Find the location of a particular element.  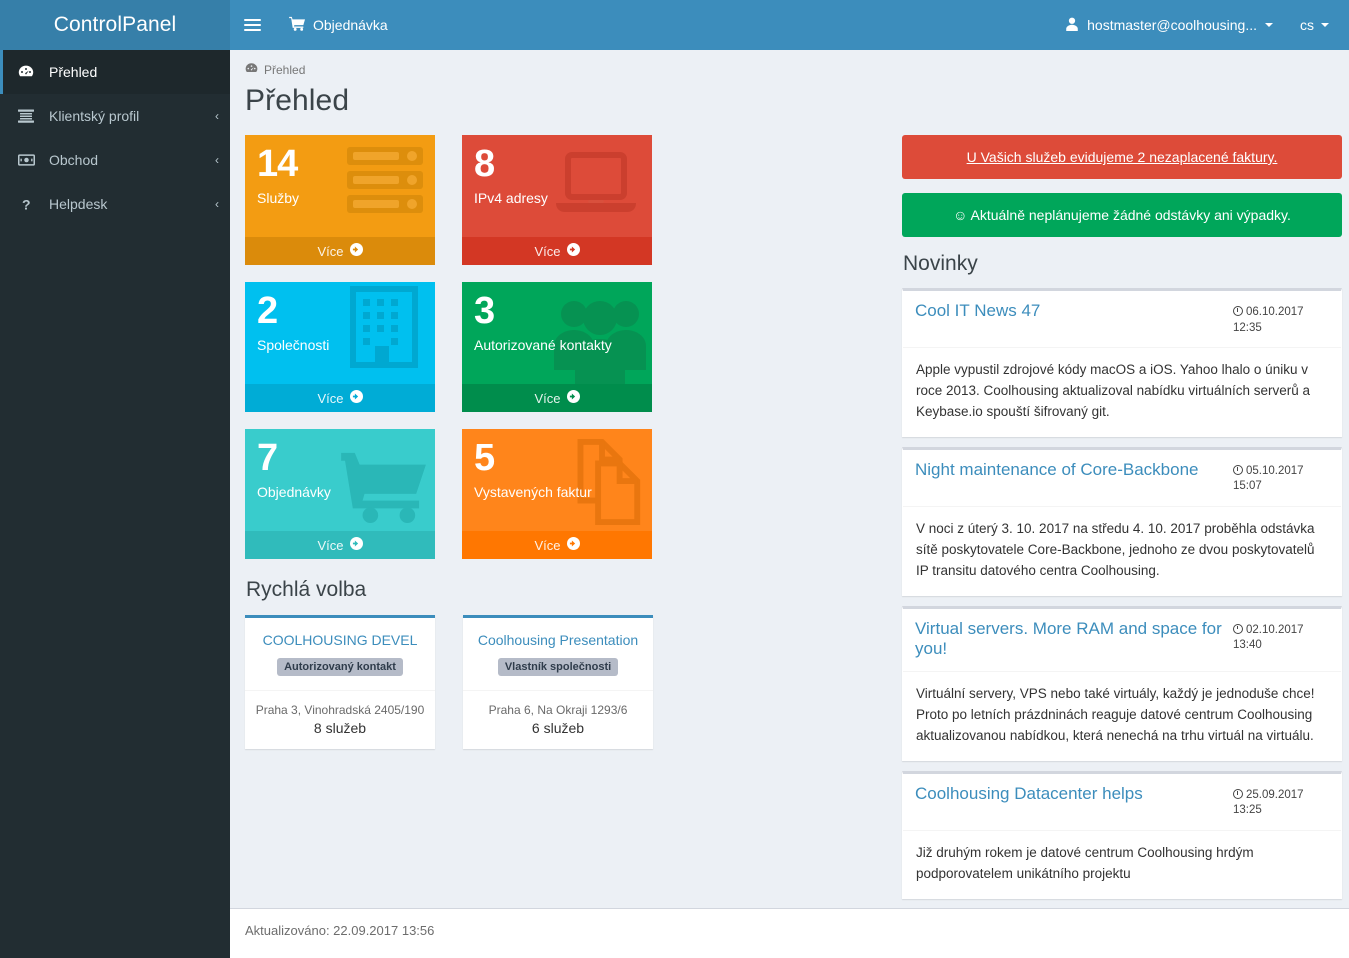

news-time-value: 15:07 is located at coordinates (1247, 486).